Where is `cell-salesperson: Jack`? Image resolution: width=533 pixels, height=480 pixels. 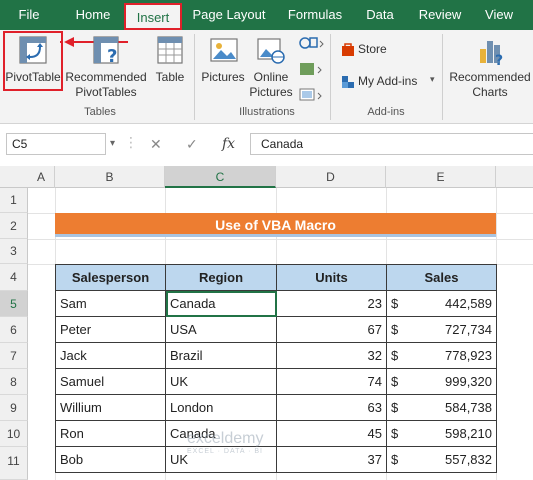 cell-salesperson: Jack is located at coordinates (110, 355).